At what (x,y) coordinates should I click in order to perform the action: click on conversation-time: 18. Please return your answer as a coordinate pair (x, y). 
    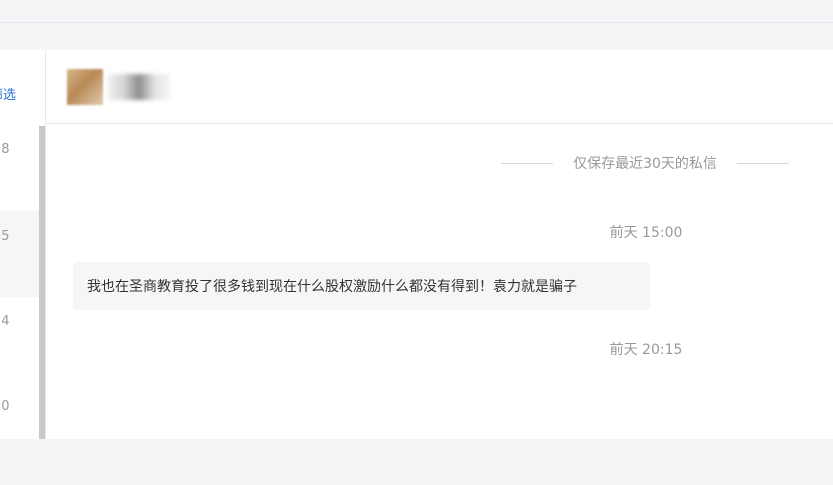
    Looking at the image, I should click on (5, 149).